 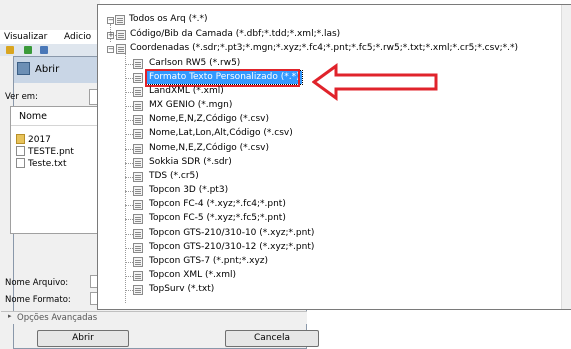 What do you see at coordinates (209, 119) in the screenshot?
I see `tree-item: Nome,E,N,Z,Código (*.csv)` at bounding box center [209, 119].